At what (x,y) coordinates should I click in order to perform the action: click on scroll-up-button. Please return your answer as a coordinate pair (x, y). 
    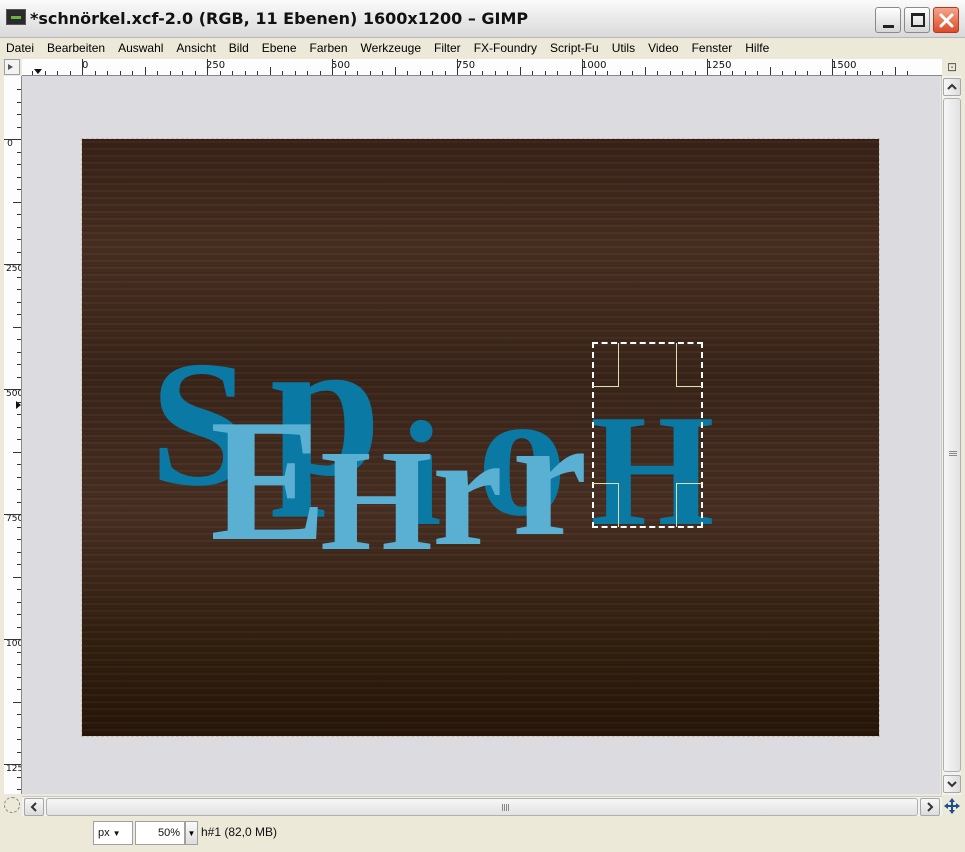
    Looking at the image, I should click on (952, 87).